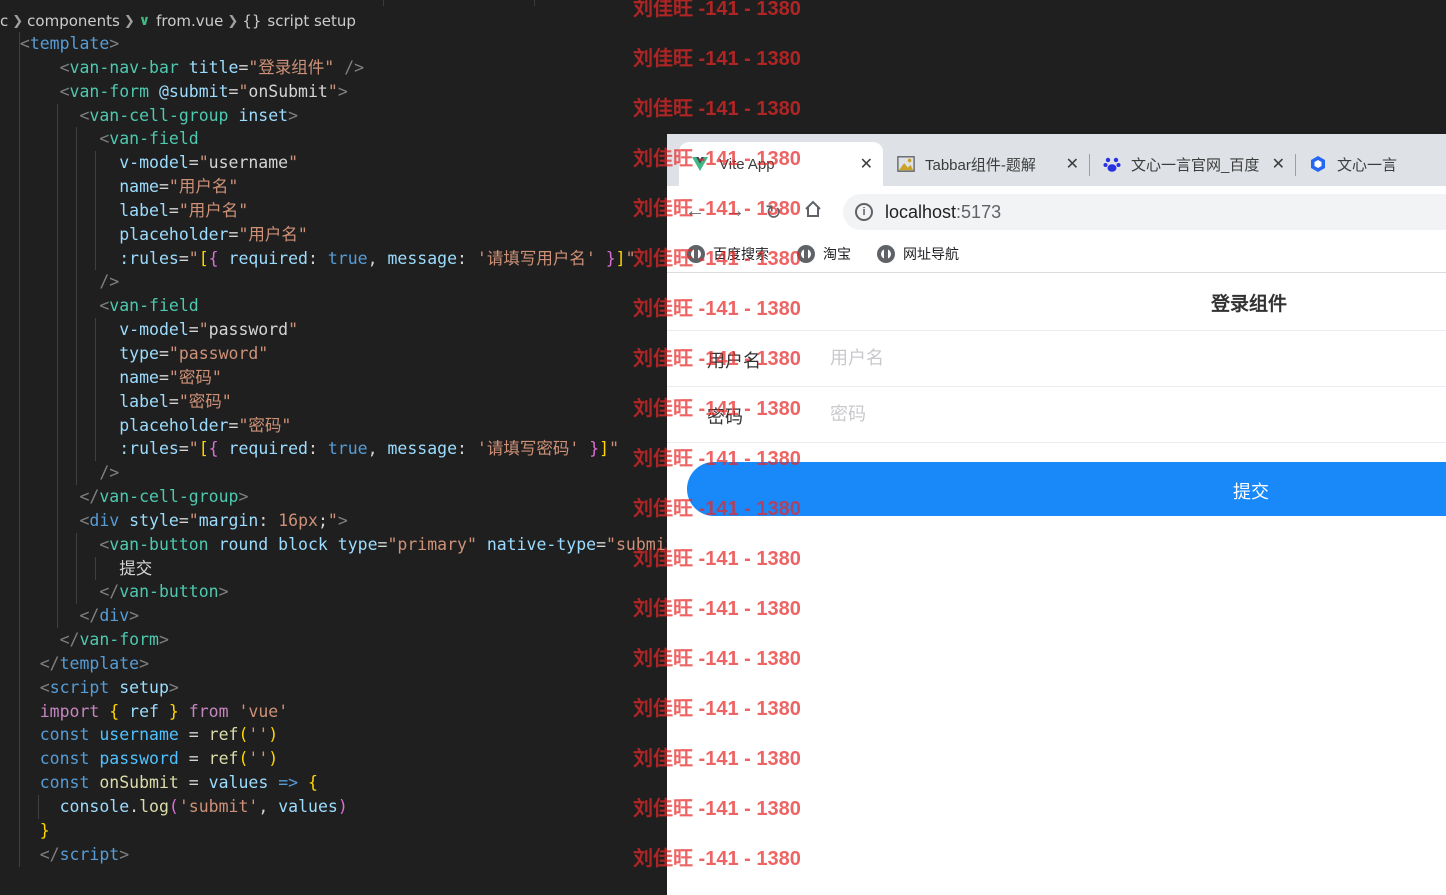 The image size is (1446, 895). What do you see at coordinates (735, 211) in the screenshot?
I see `forward-icon: →` at bounding box center [735, 211].